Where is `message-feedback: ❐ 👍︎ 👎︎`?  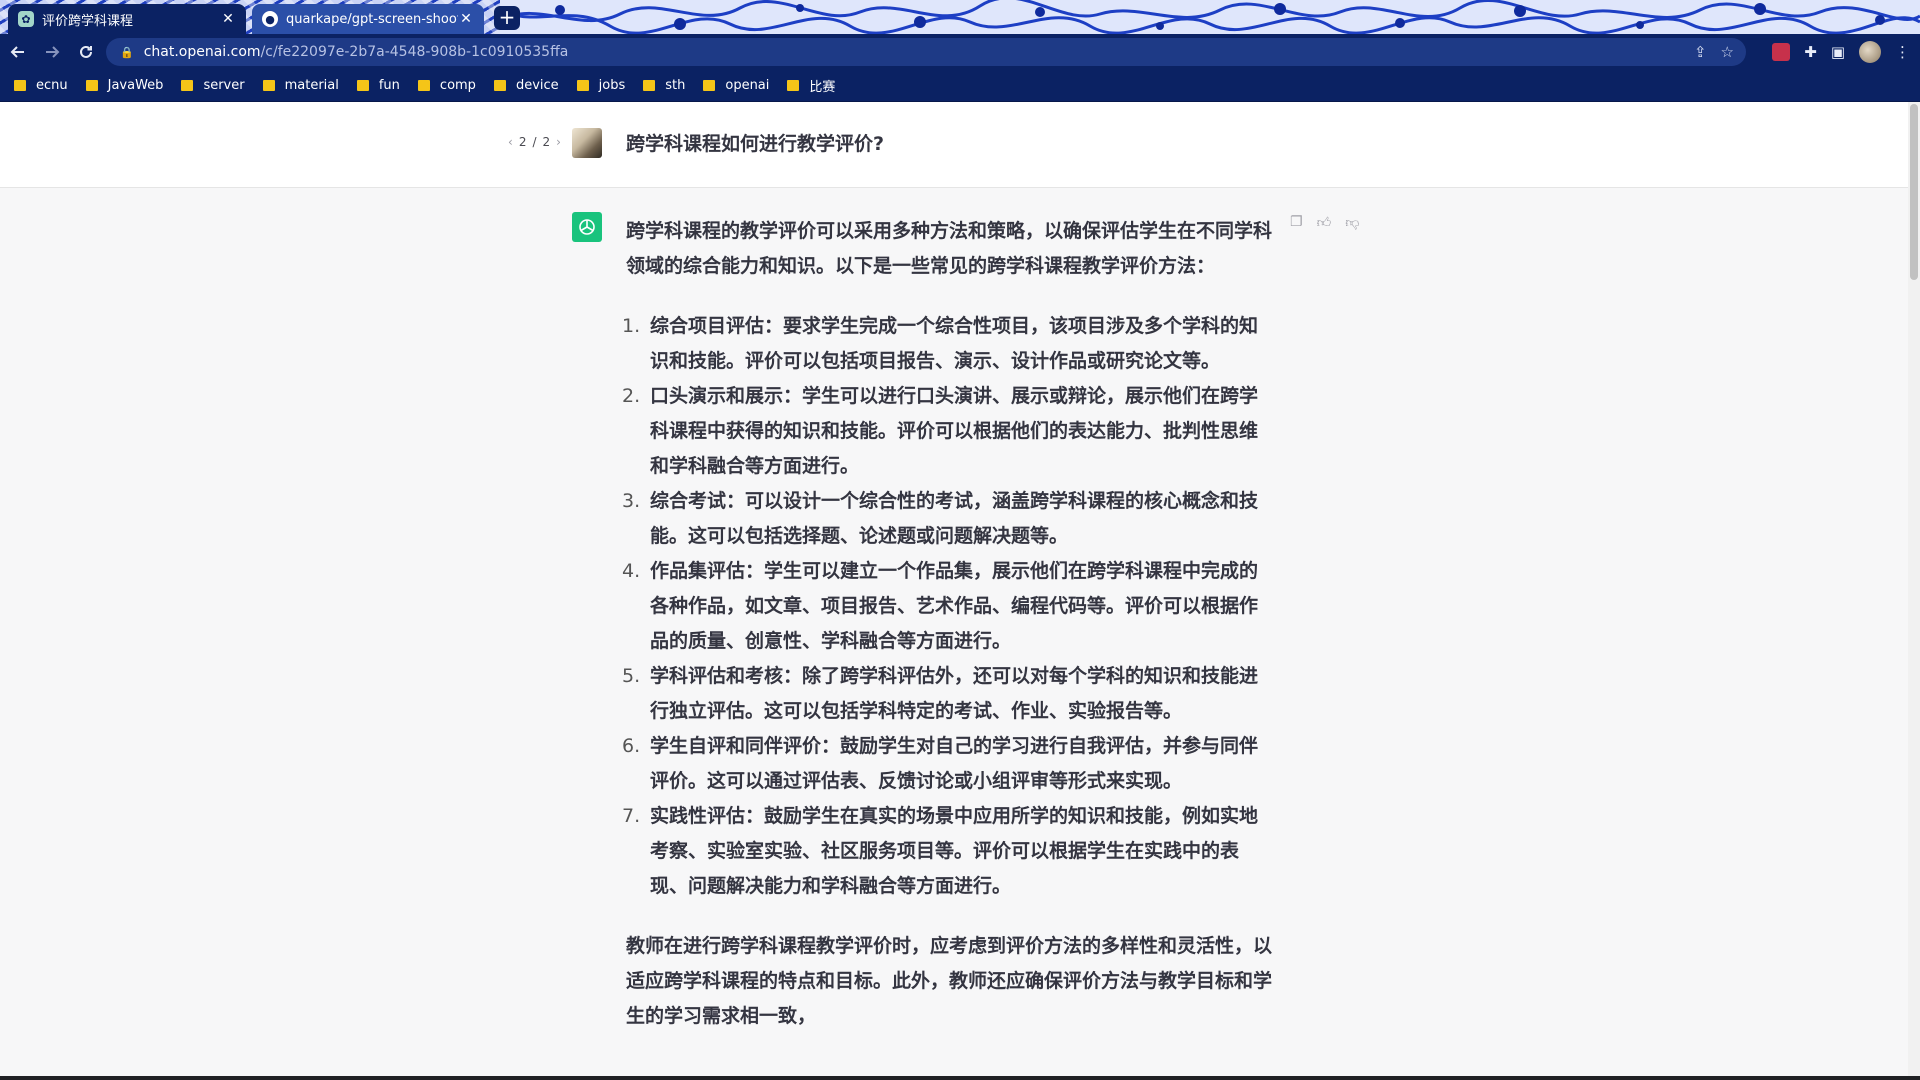 message-feedback: ❐ 👍︎ 👎︎ is located at coordinates (1324, 222).